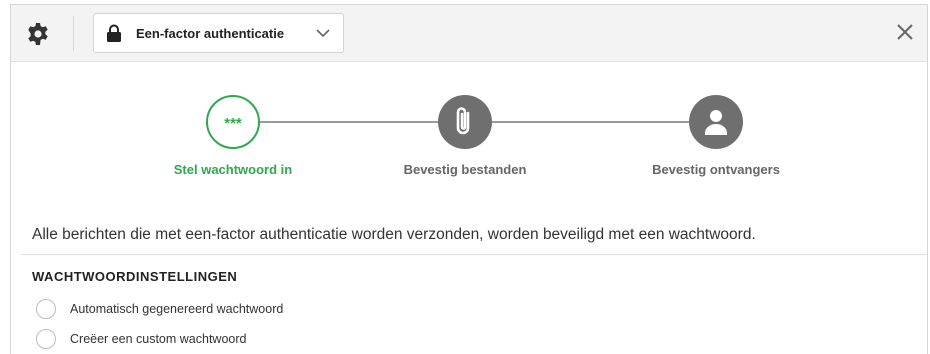 This screenshot has height=354, width=930. What do you see at coordinates (465, 169) in the screenshot?
I see `step-2-label: Bevestig bestanden` at bounding box center [465, 169].